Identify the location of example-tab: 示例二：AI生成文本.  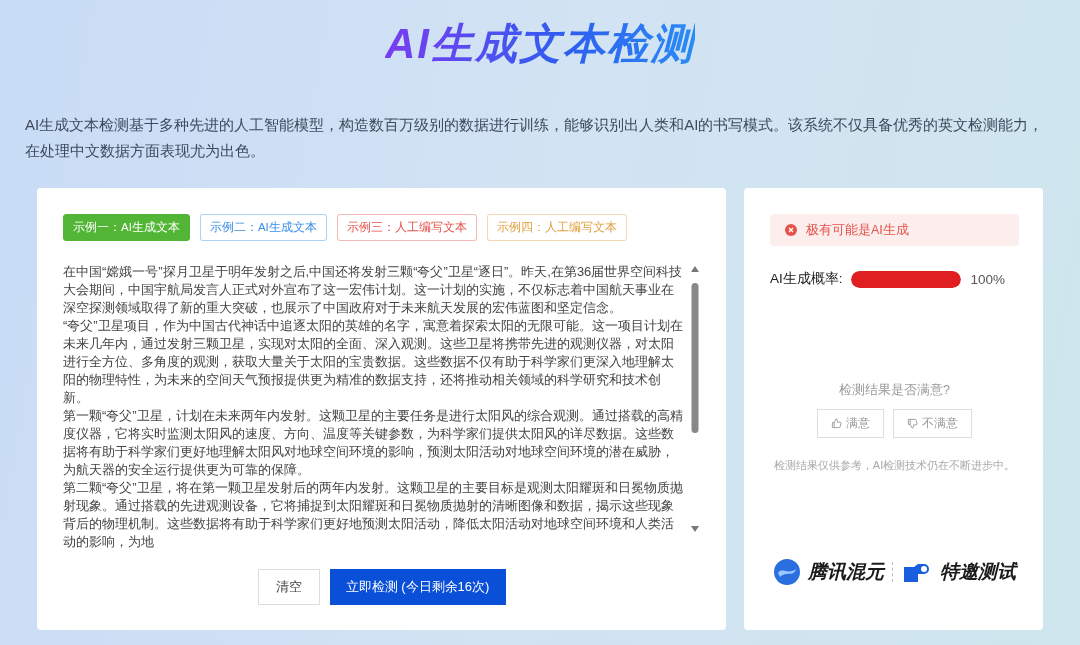
(263, 227).